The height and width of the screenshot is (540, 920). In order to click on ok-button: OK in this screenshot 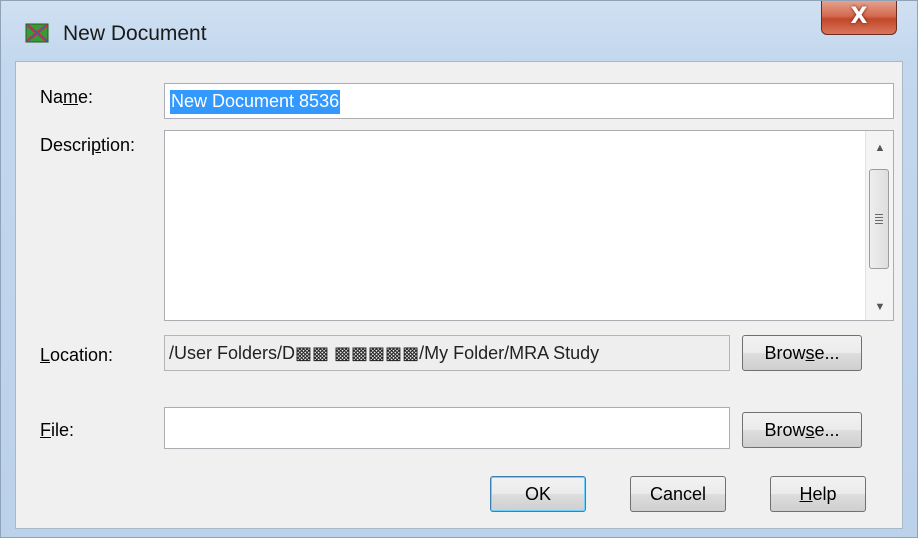, I will do `click(538, 494)`.